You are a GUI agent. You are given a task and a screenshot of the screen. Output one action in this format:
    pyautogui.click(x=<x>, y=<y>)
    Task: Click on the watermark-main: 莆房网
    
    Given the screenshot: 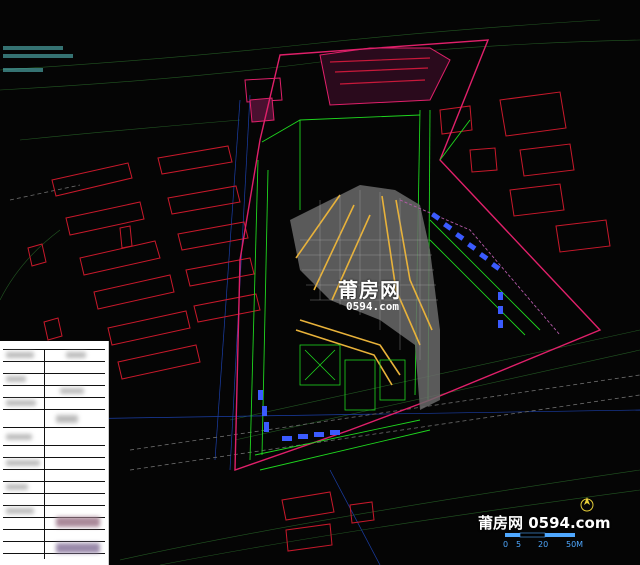 What is the action you would take?
    pyautogui.click(x=369, y=290)
    